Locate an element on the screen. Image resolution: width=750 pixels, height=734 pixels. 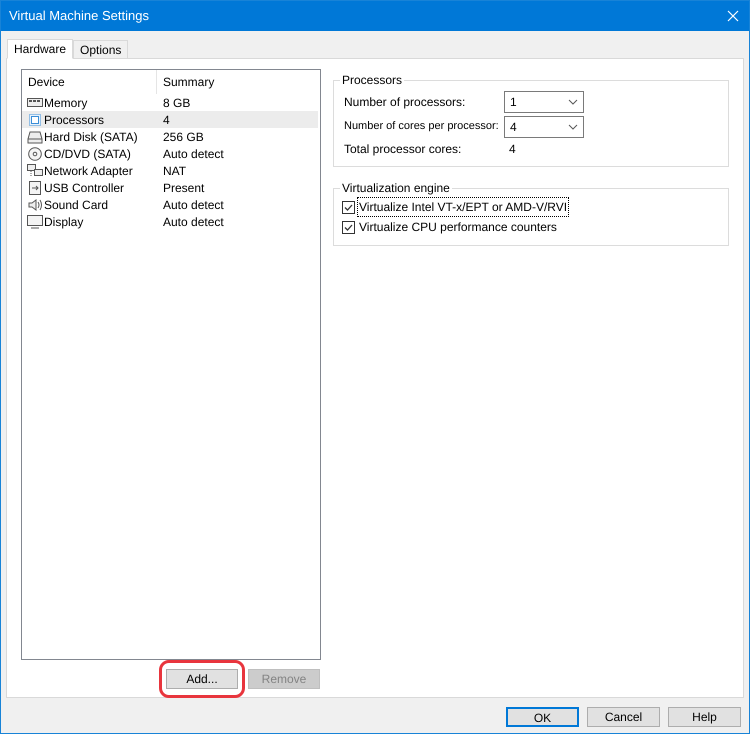
device-row: Display Auto detect is located at coordinates (170, 221).